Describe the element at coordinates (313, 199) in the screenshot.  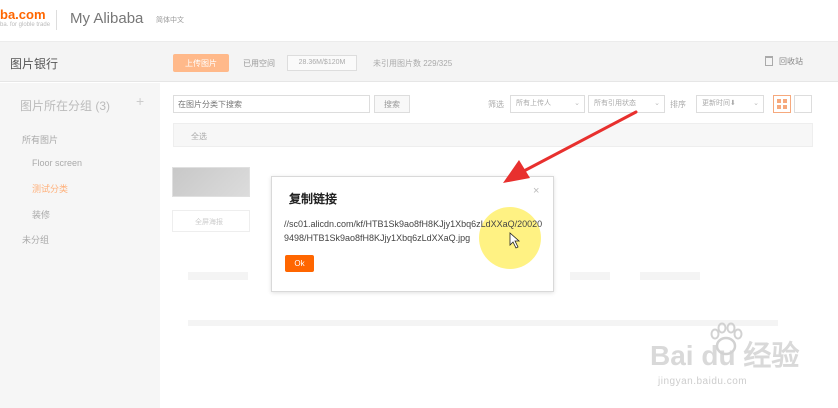
I see `dialog-title: 复制链接` at that location.